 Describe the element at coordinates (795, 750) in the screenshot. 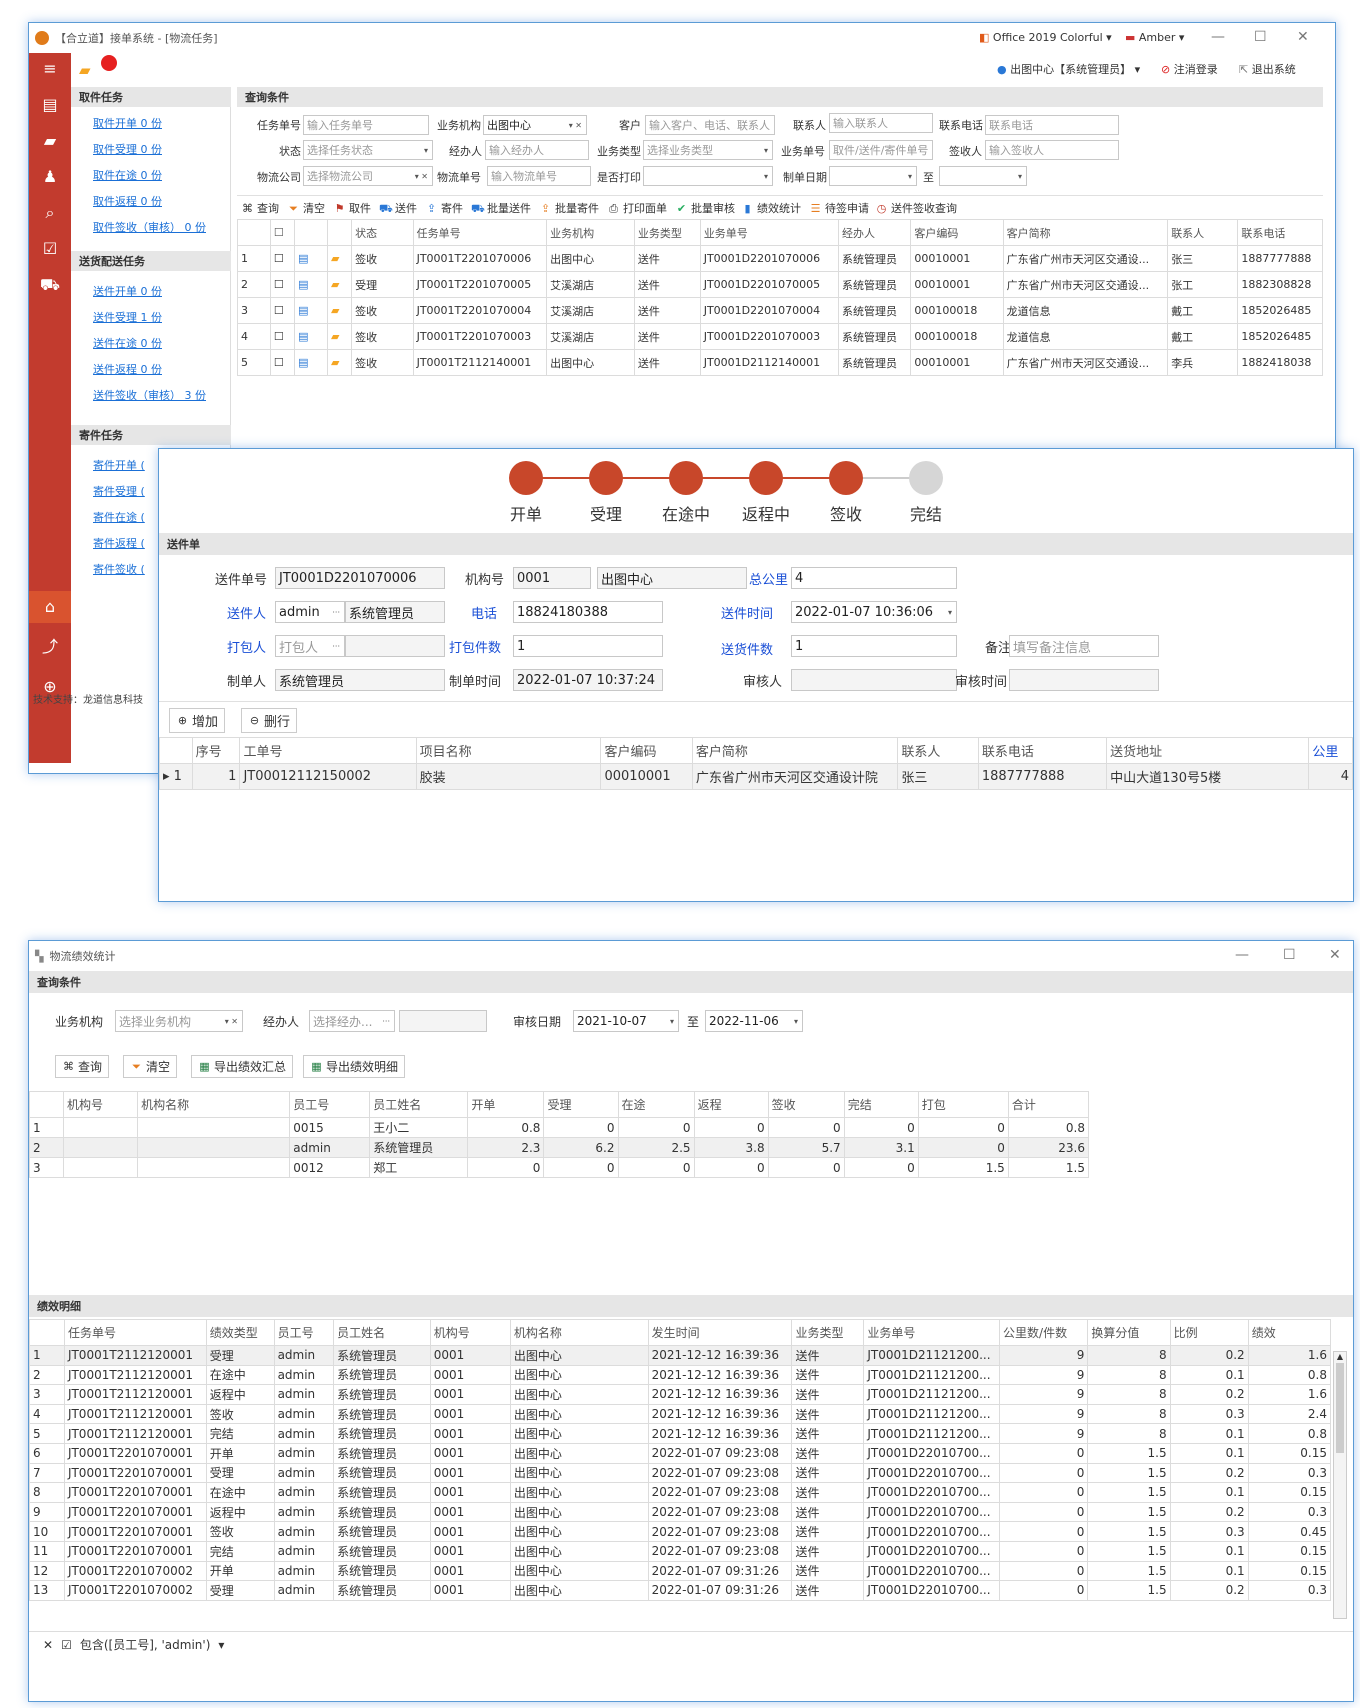

I see `col-header: 客户简称` at that location.